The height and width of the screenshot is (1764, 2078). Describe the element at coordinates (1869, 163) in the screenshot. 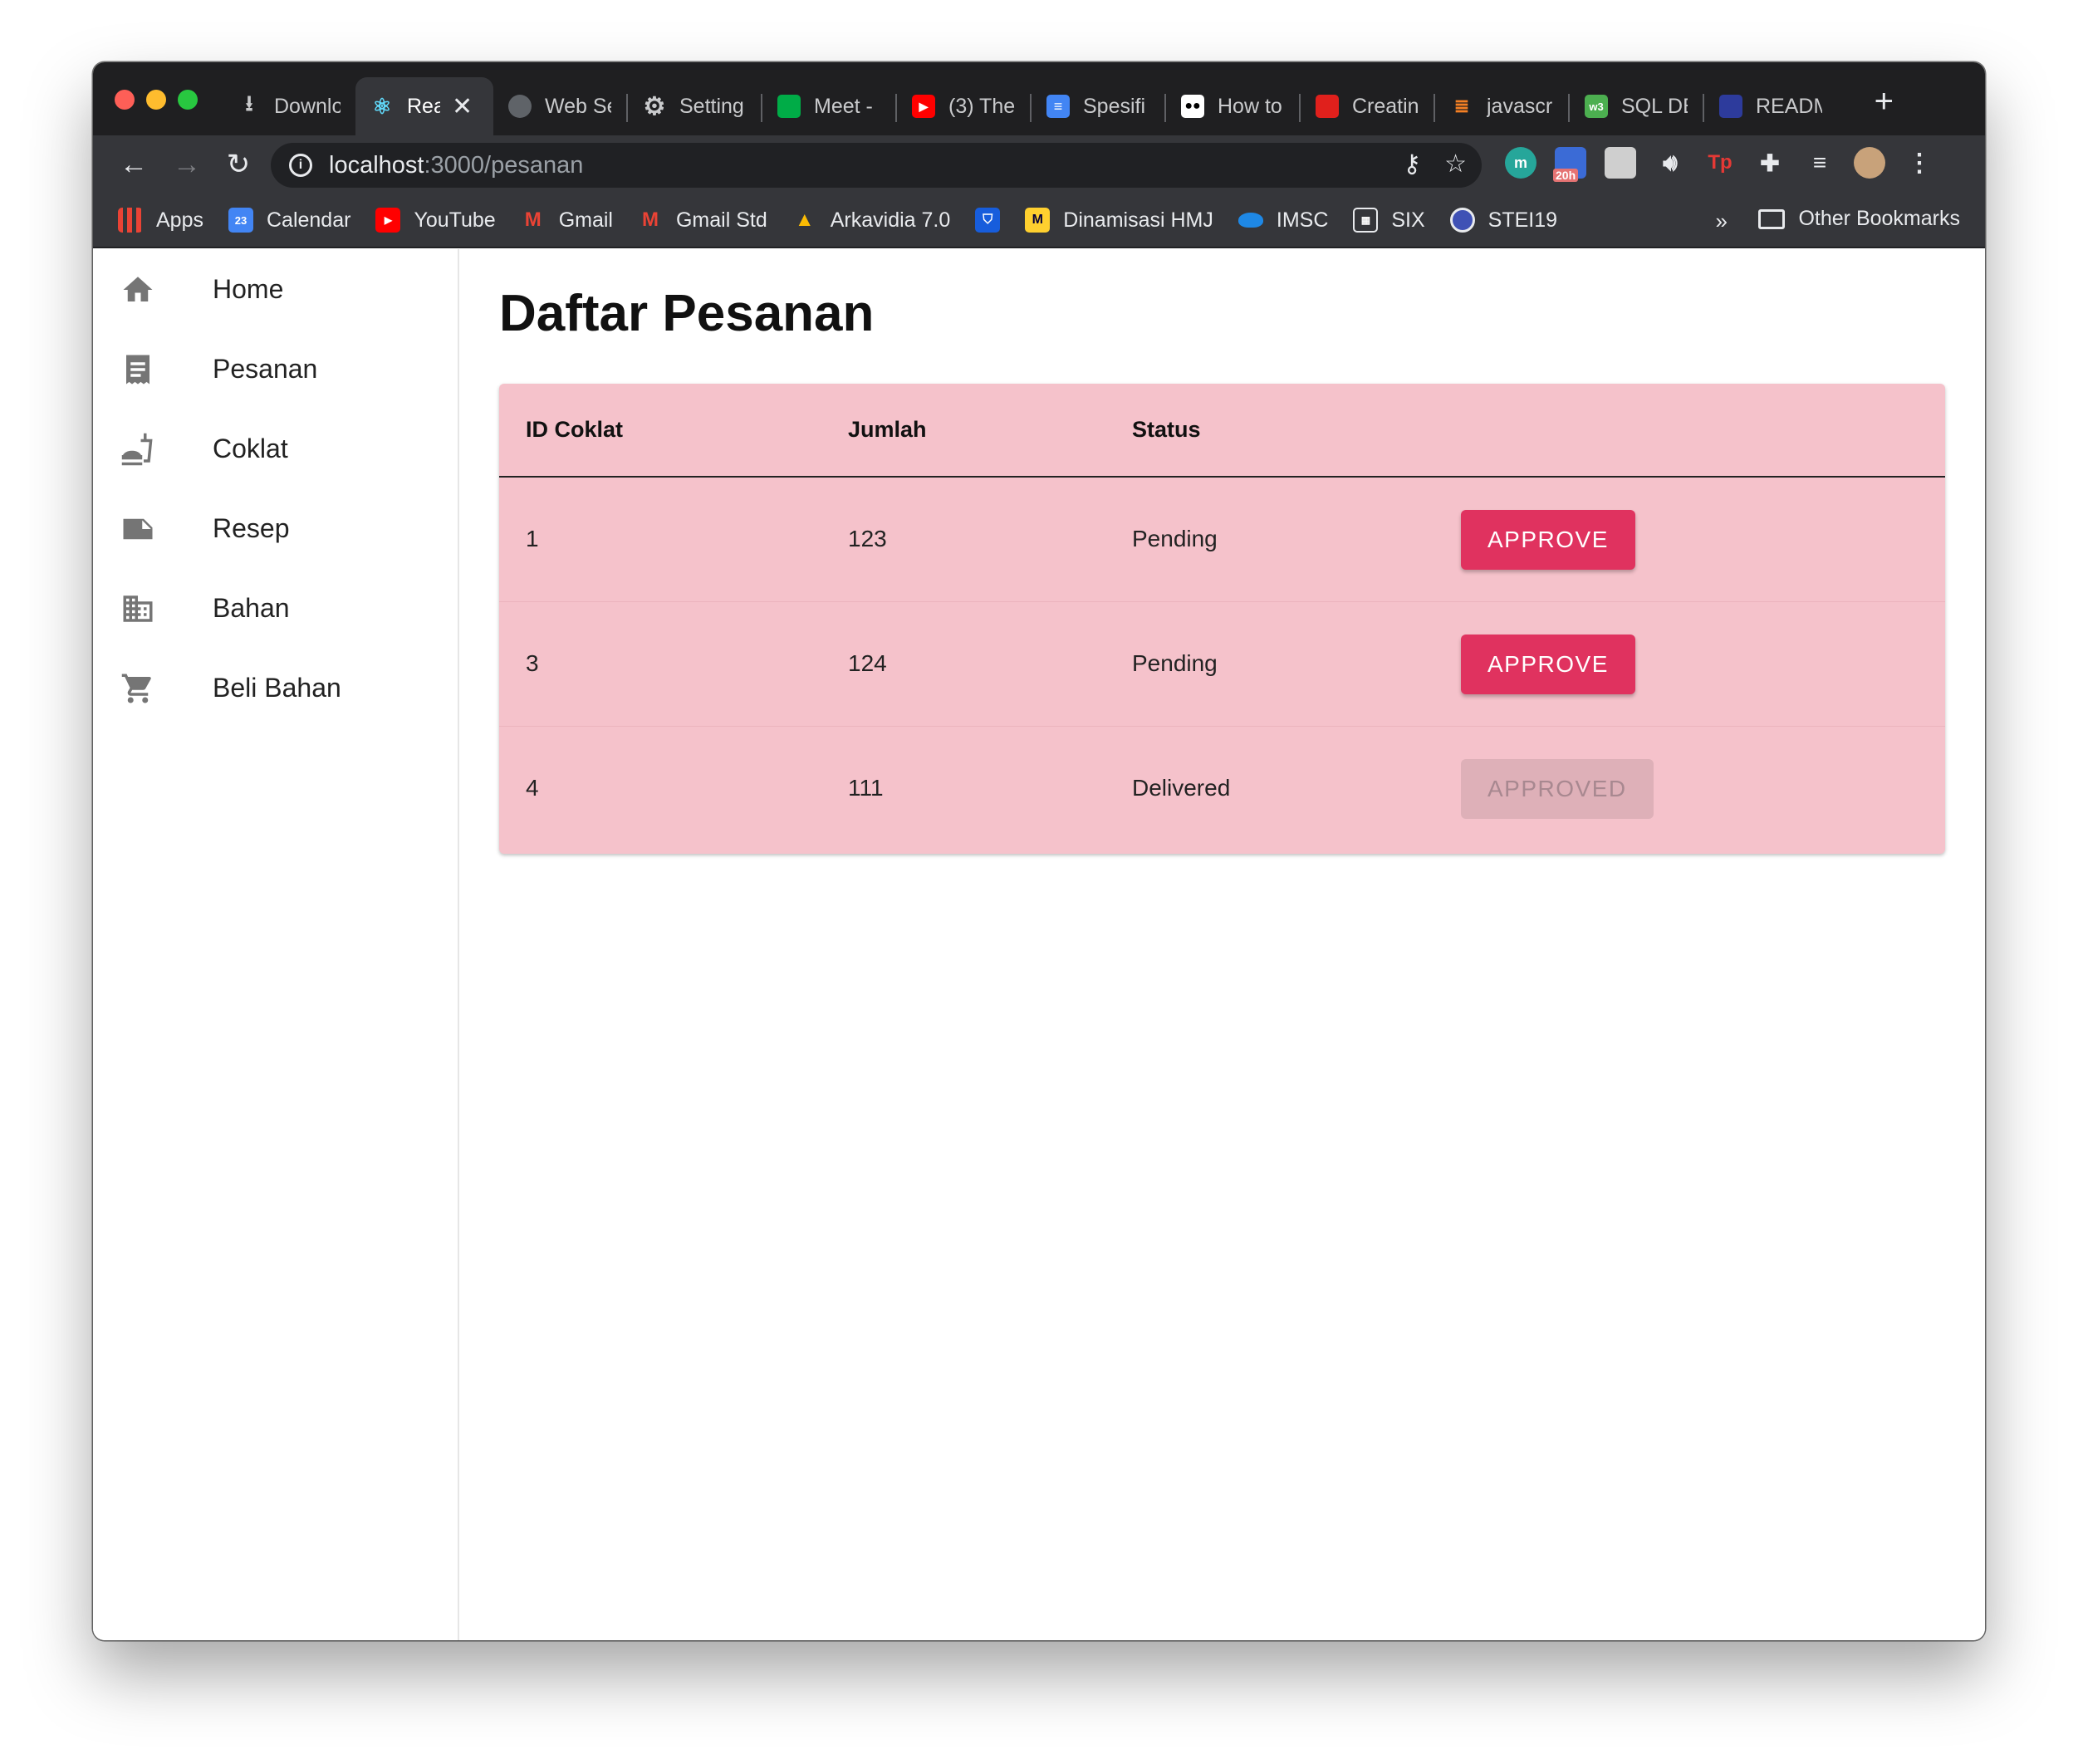

I see `avatar` at that location.